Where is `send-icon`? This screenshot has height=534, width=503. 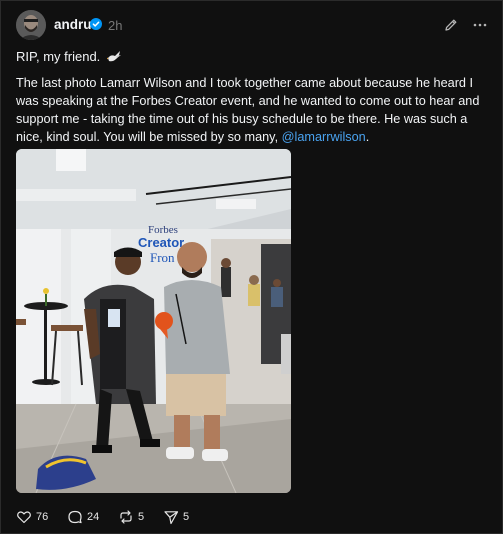 send-icon is located at coordinates (171, 518).